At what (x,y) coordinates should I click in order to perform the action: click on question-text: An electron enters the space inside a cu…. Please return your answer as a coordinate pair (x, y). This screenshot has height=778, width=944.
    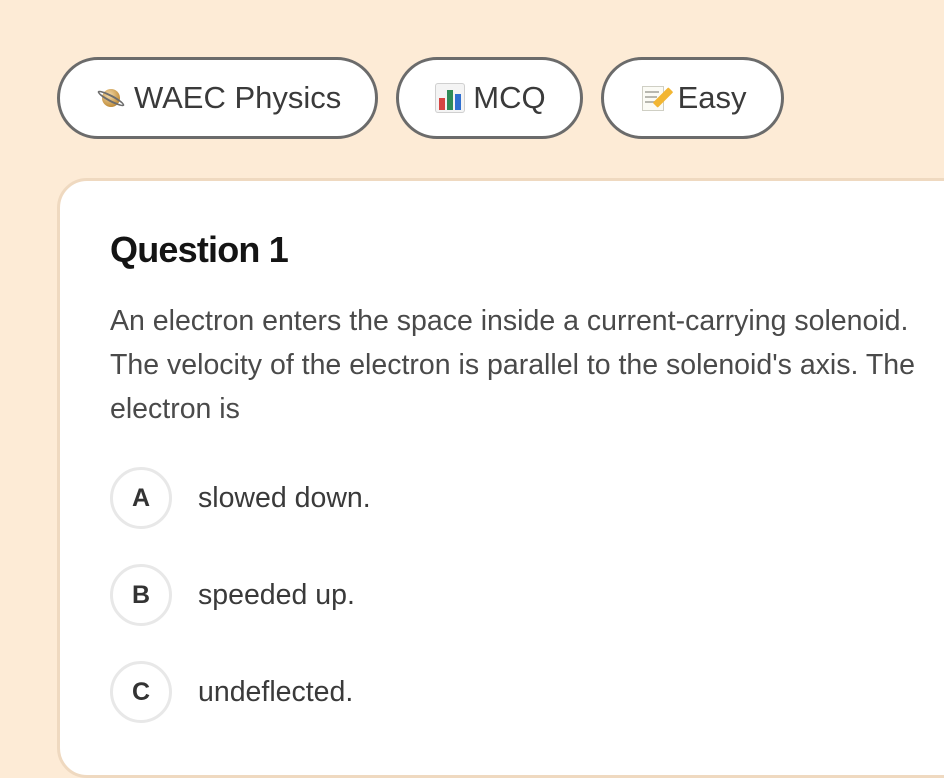
    Looking at the image, I should click on (512, 365).